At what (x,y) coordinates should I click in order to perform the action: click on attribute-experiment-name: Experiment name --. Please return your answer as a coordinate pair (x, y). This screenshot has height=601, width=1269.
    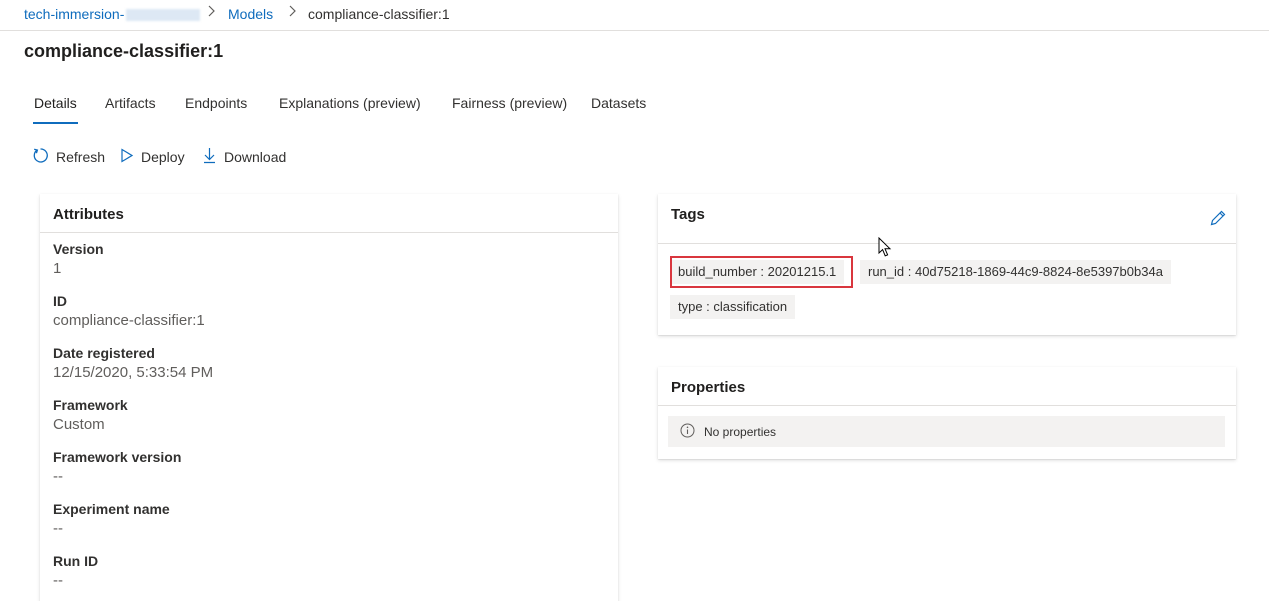
    Looking at the image, I should click on (111, 519).